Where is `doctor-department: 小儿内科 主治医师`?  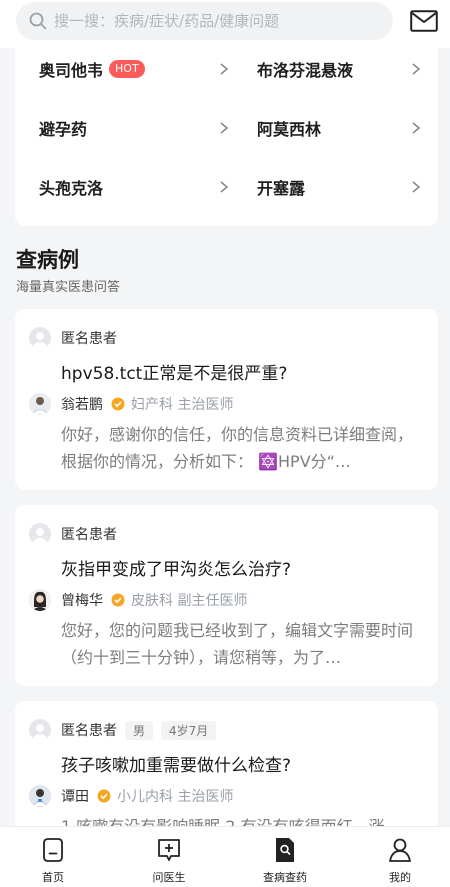 doctor-department: 小儿内科 主治医师 is located at coordinates (175, 797).